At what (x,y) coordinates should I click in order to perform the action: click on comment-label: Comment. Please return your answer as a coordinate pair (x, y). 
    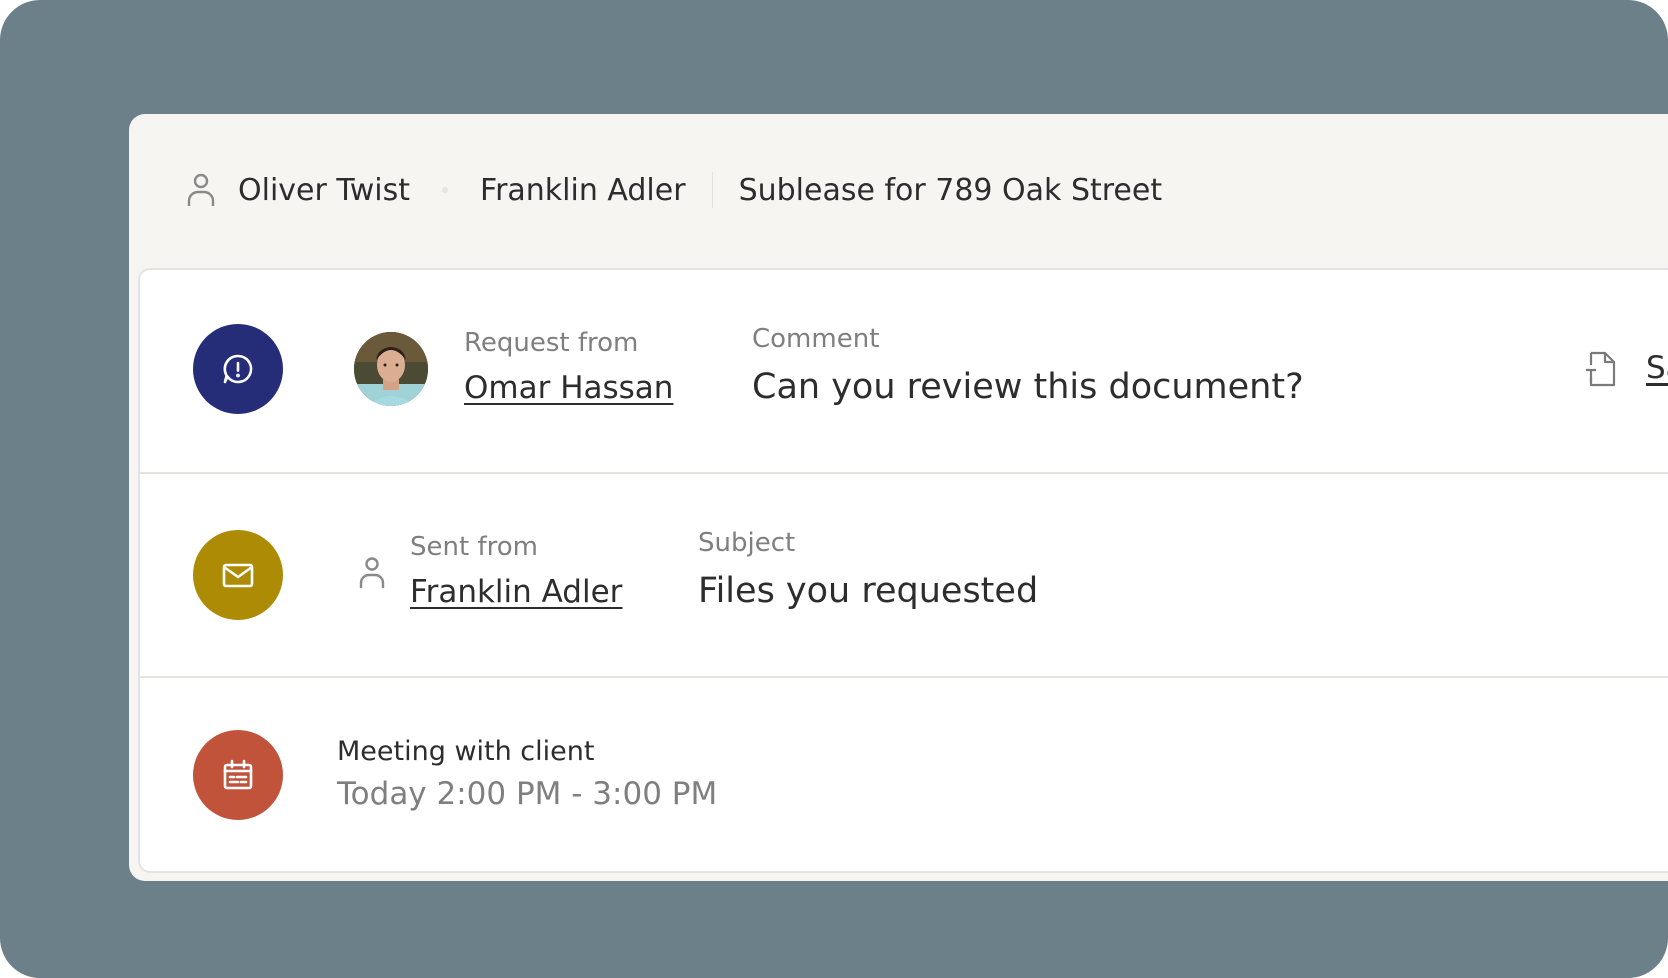
    Looking at the image, I should click on (816, 339).